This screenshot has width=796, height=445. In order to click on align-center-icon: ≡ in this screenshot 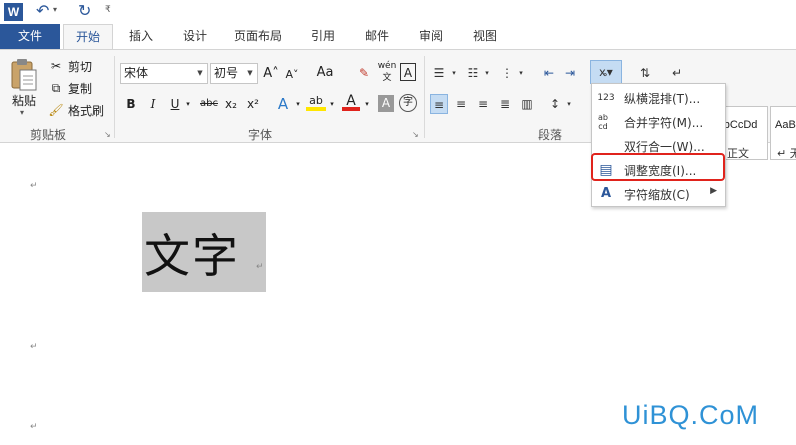, I will do `click(461, 104)`.